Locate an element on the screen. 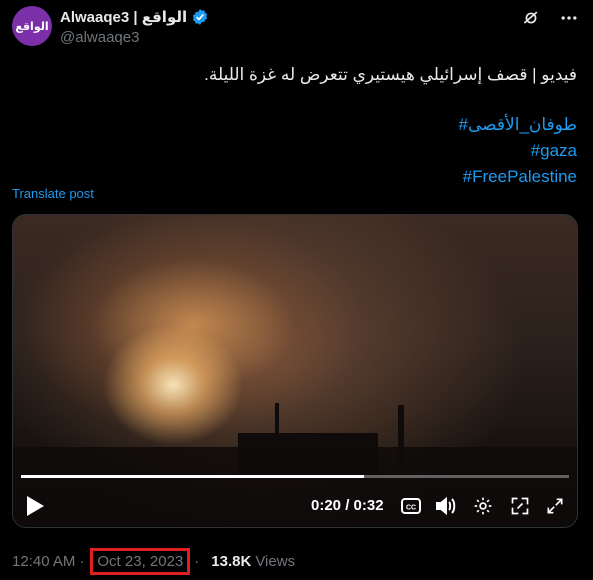  avatar: الواقع is located at coordinates (32, 26).